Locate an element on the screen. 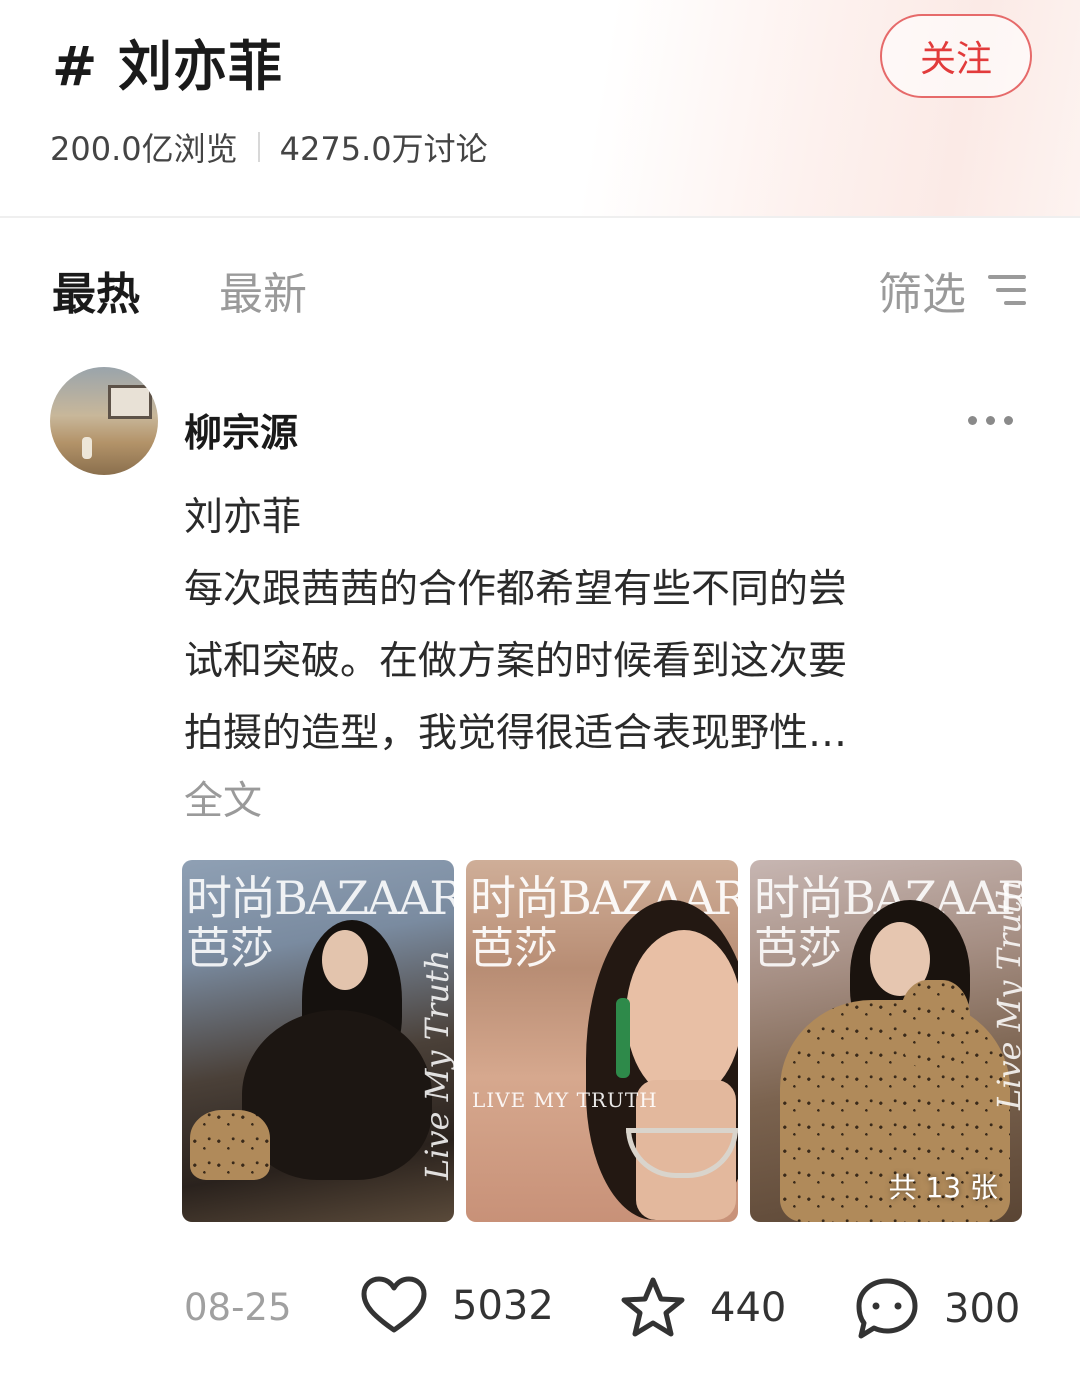 The width and height of the screenshot is (1080, 1382). like-count: 5032 is located at coordinates (503, 1306).